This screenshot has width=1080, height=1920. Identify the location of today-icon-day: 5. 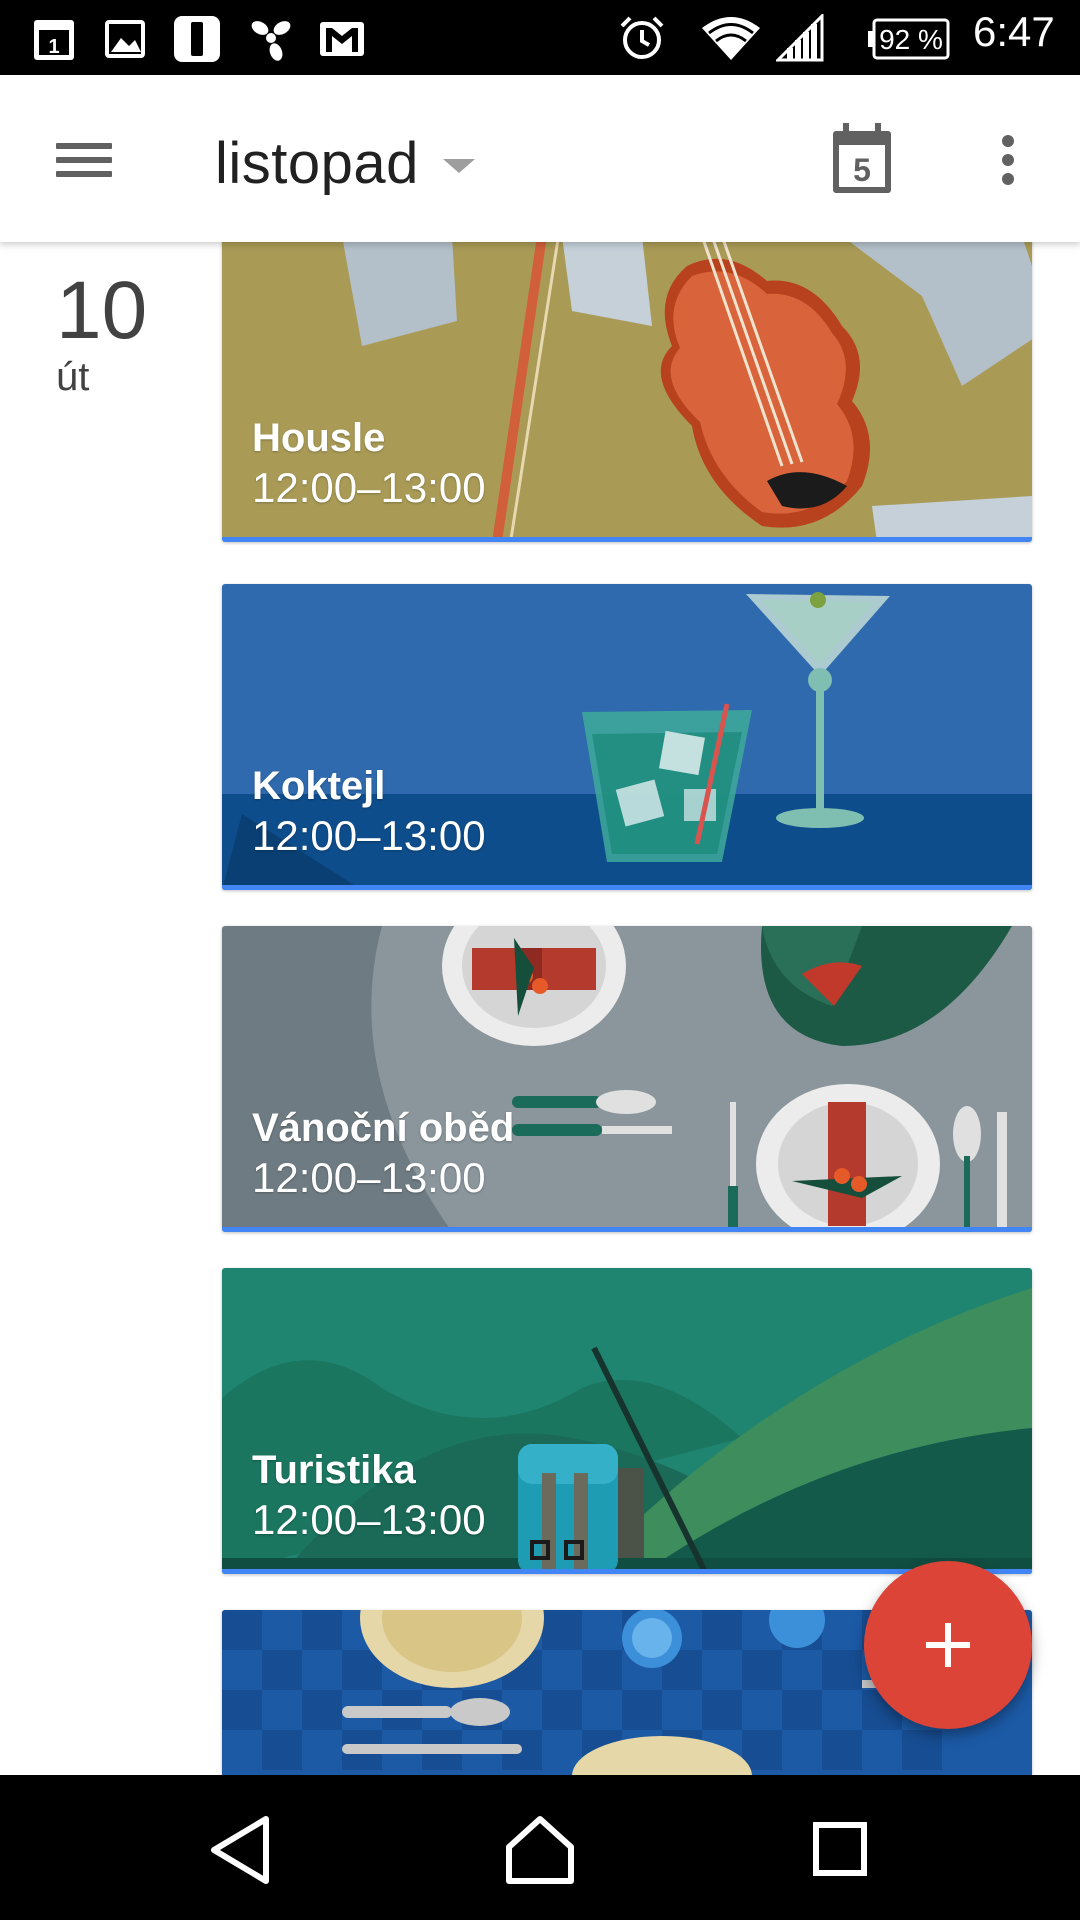
(862, 170).